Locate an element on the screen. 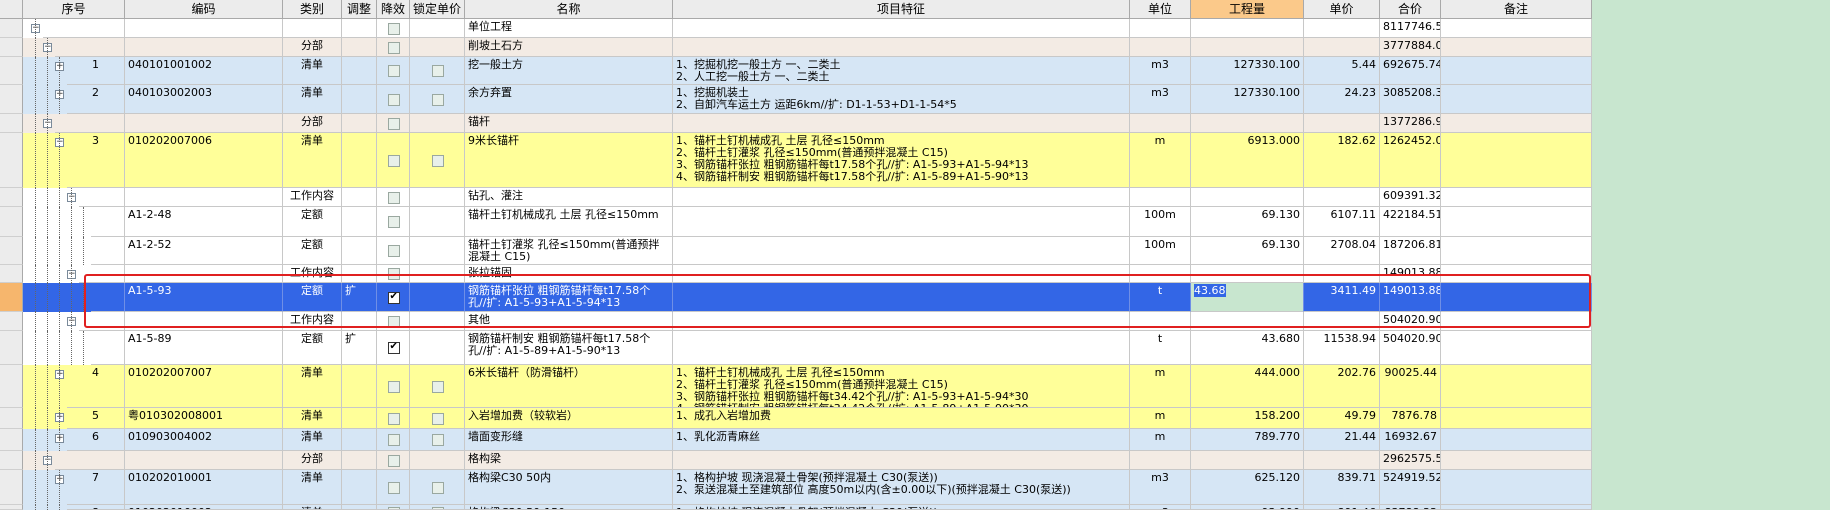 The width and height of the screenshot is (1830, 510). cell-price: 182.62 is located at coordinates (1342, 160).